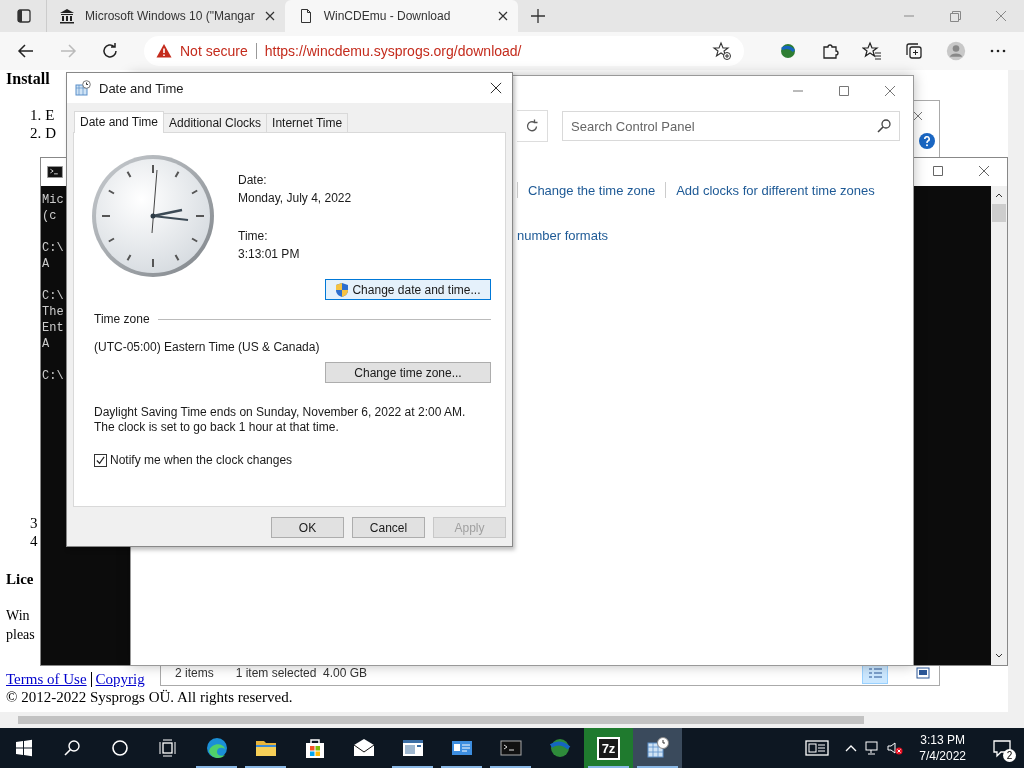  I want to click on clock-time: 3:13 PM, so click(942, 740).